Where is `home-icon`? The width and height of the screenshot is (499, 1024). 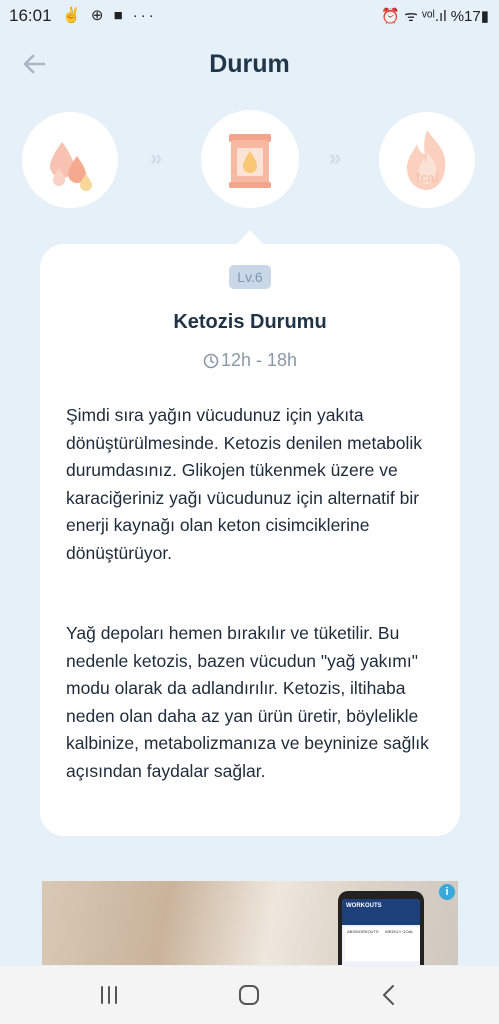
home-icon is located at coordinates (249, 995).